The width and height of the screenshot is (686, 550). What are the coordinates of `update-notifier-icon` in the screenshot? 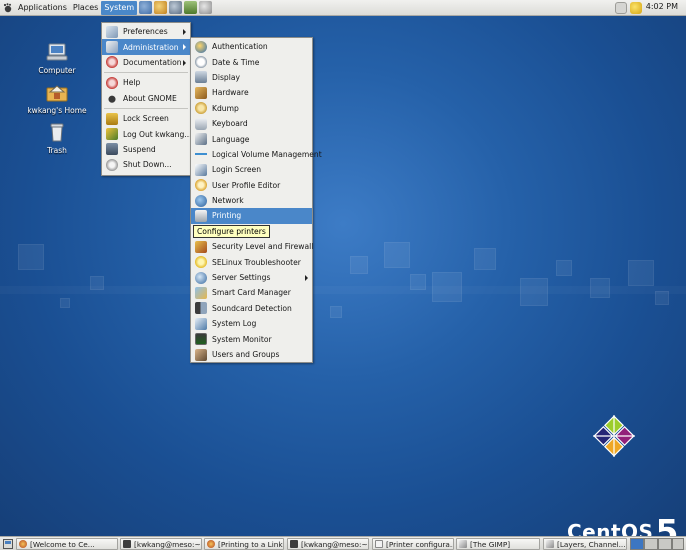 It's located at (636, 8).